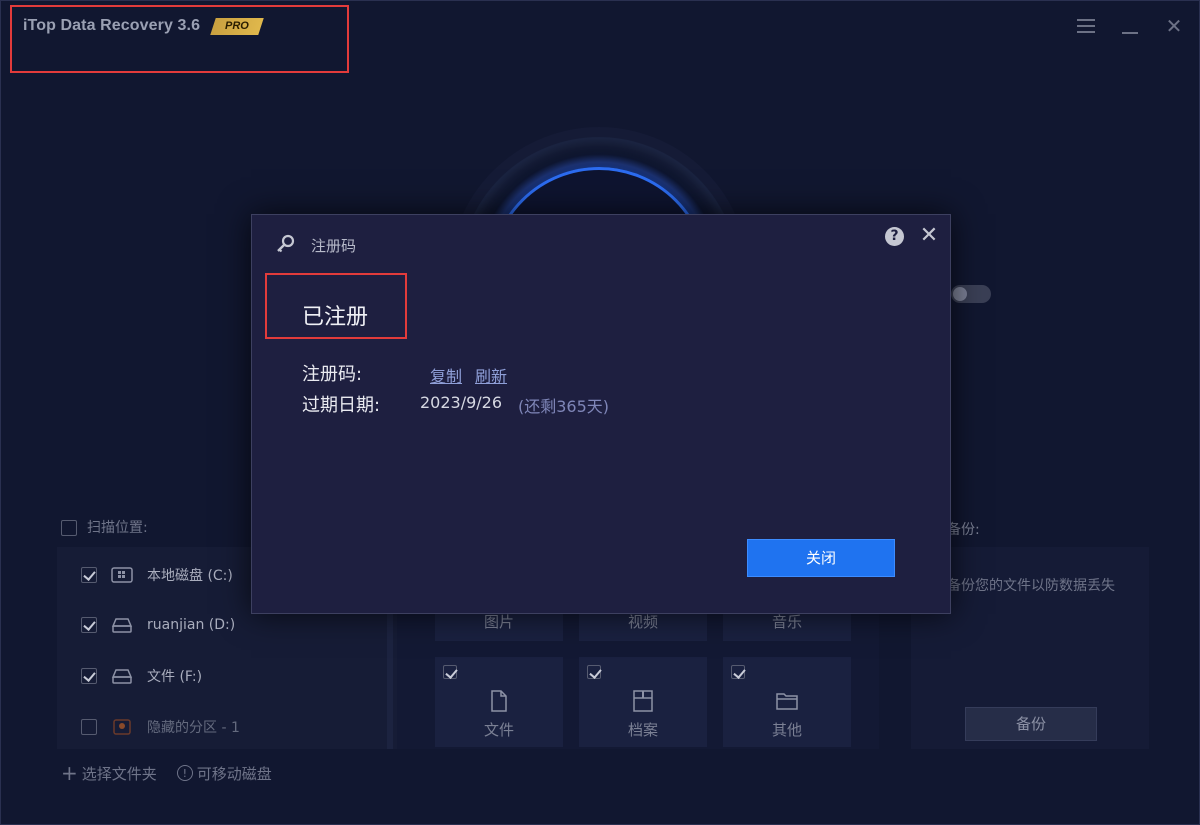 The image size is (1200, 825). Describe the element at coordinates (786, 730) in the screenshot. I see `type-label: 其他` at that location.